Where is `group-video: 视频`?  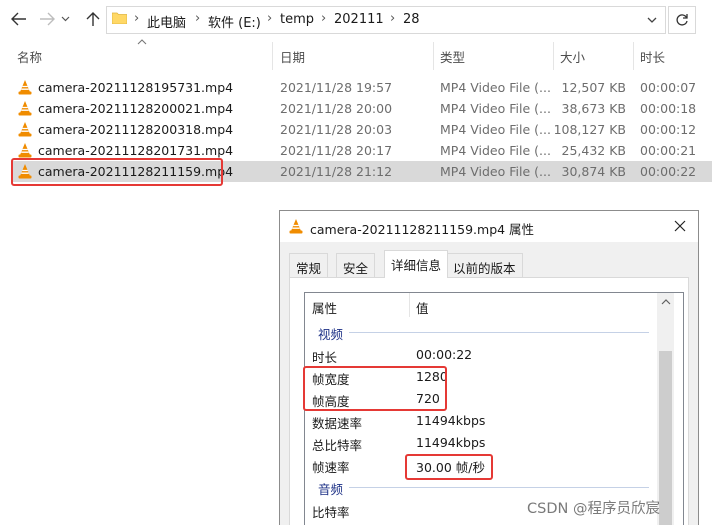
group-video: 视频 is located at coordinates (331, 334).